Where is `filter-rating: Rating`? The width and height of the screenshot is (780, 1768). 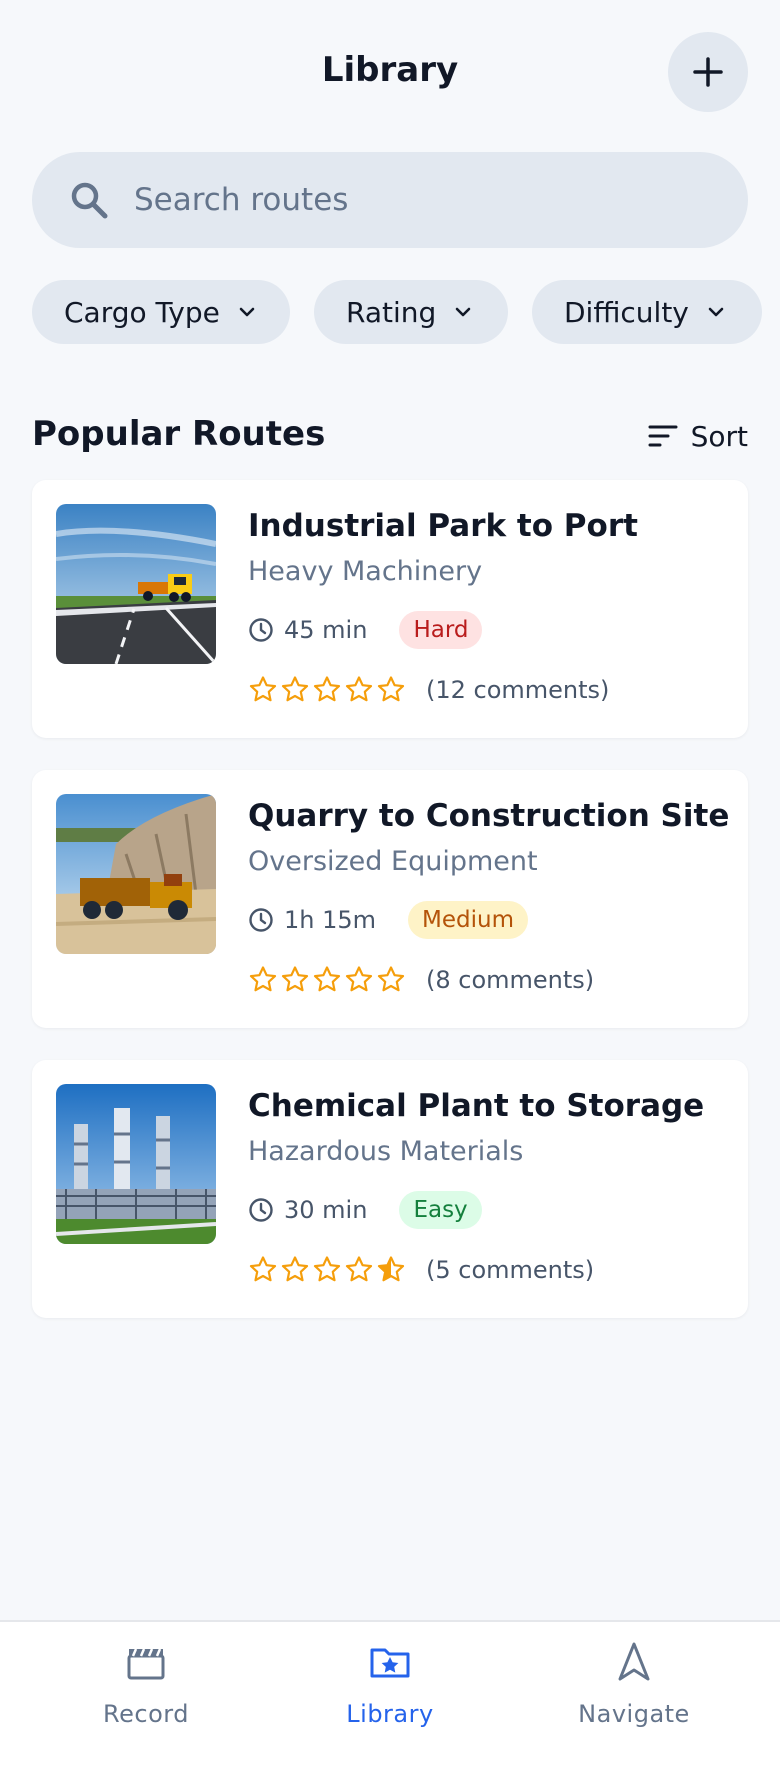
filter-rating: Rating is located at coordinates (411, 312).